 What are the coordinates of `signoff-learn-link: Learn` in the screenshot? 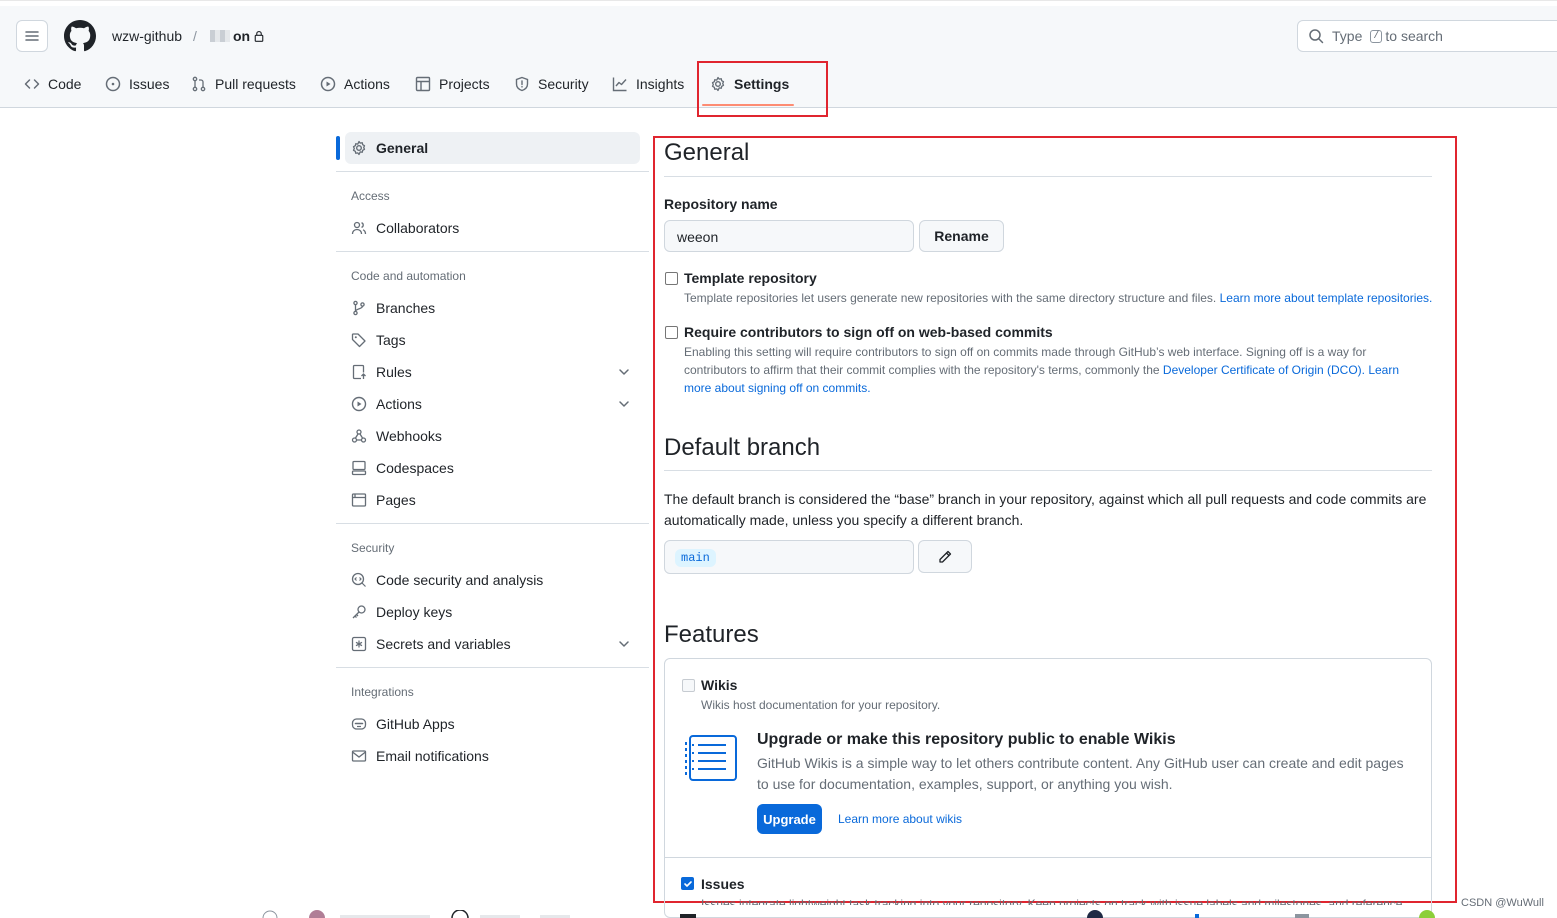 It's located at (1383, 370).